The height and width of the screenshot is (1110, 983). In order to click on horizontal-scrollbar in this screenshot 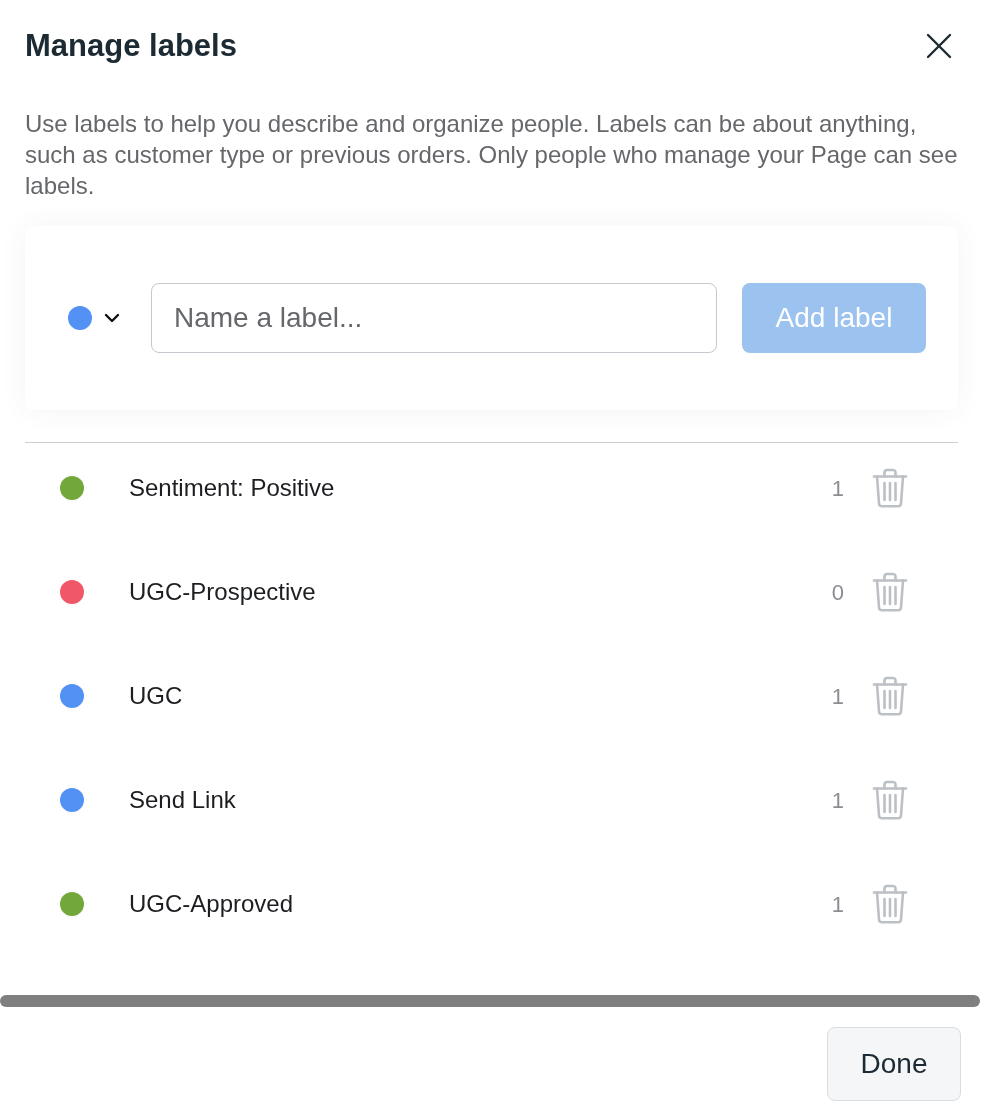, I will do `click(490, 1001)`.